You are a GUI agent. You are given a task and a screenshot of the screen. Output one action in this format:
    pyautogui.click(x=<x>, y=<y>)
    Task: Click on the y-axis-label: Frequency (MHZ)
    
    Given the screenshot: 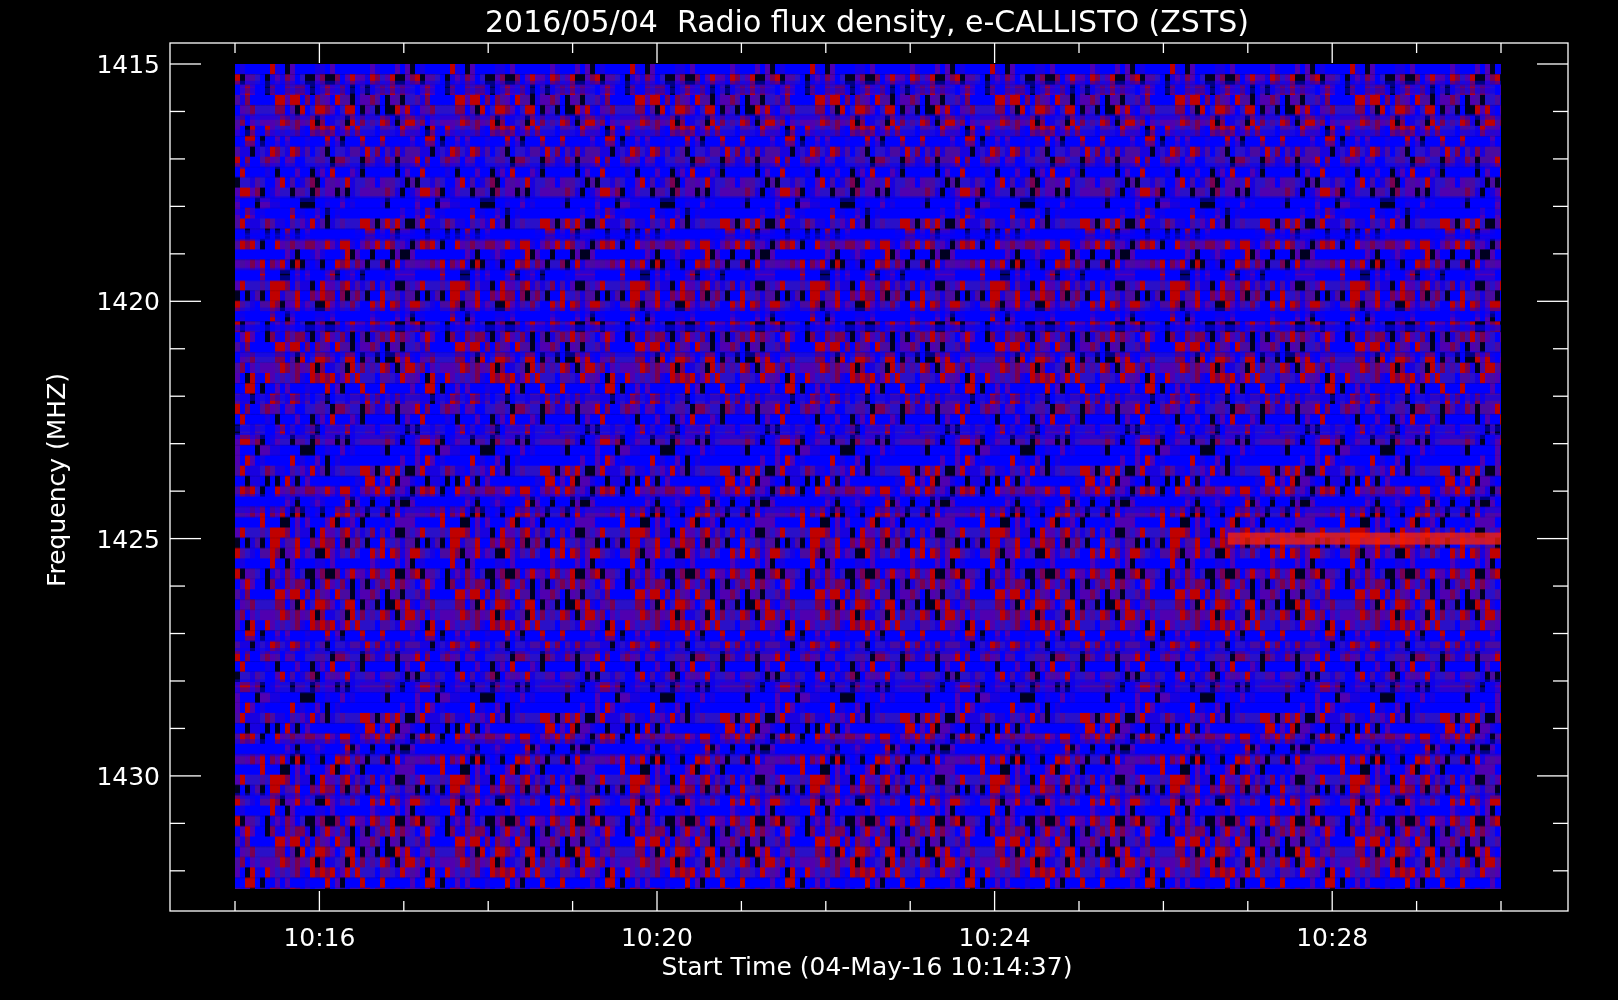 What is the action you would take?
    pyautogui.click(x=56, y=480)
    